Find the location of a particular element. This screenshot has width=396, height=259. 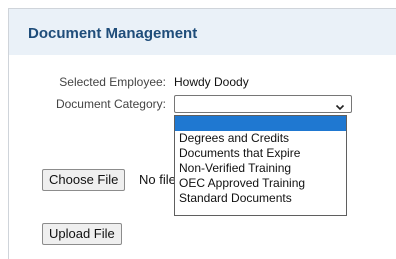

dropdown-option-standard-documents: Standard Documents is located at coordinates (260, 198).